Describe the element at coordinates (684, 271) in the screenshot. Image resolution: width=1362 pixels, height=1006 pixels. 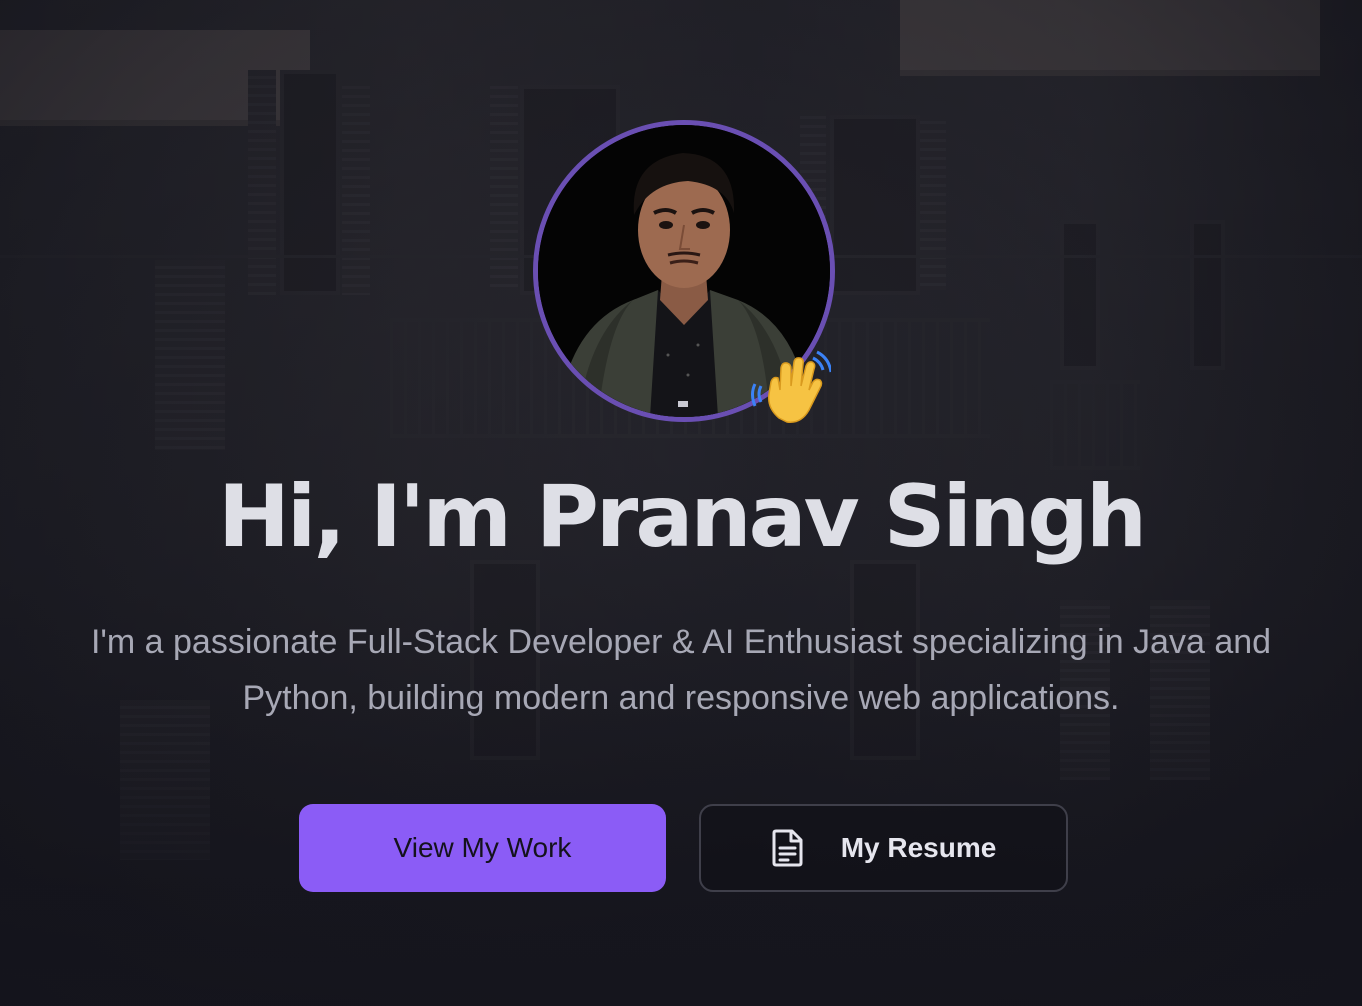
I see `avatar-container` at that location.